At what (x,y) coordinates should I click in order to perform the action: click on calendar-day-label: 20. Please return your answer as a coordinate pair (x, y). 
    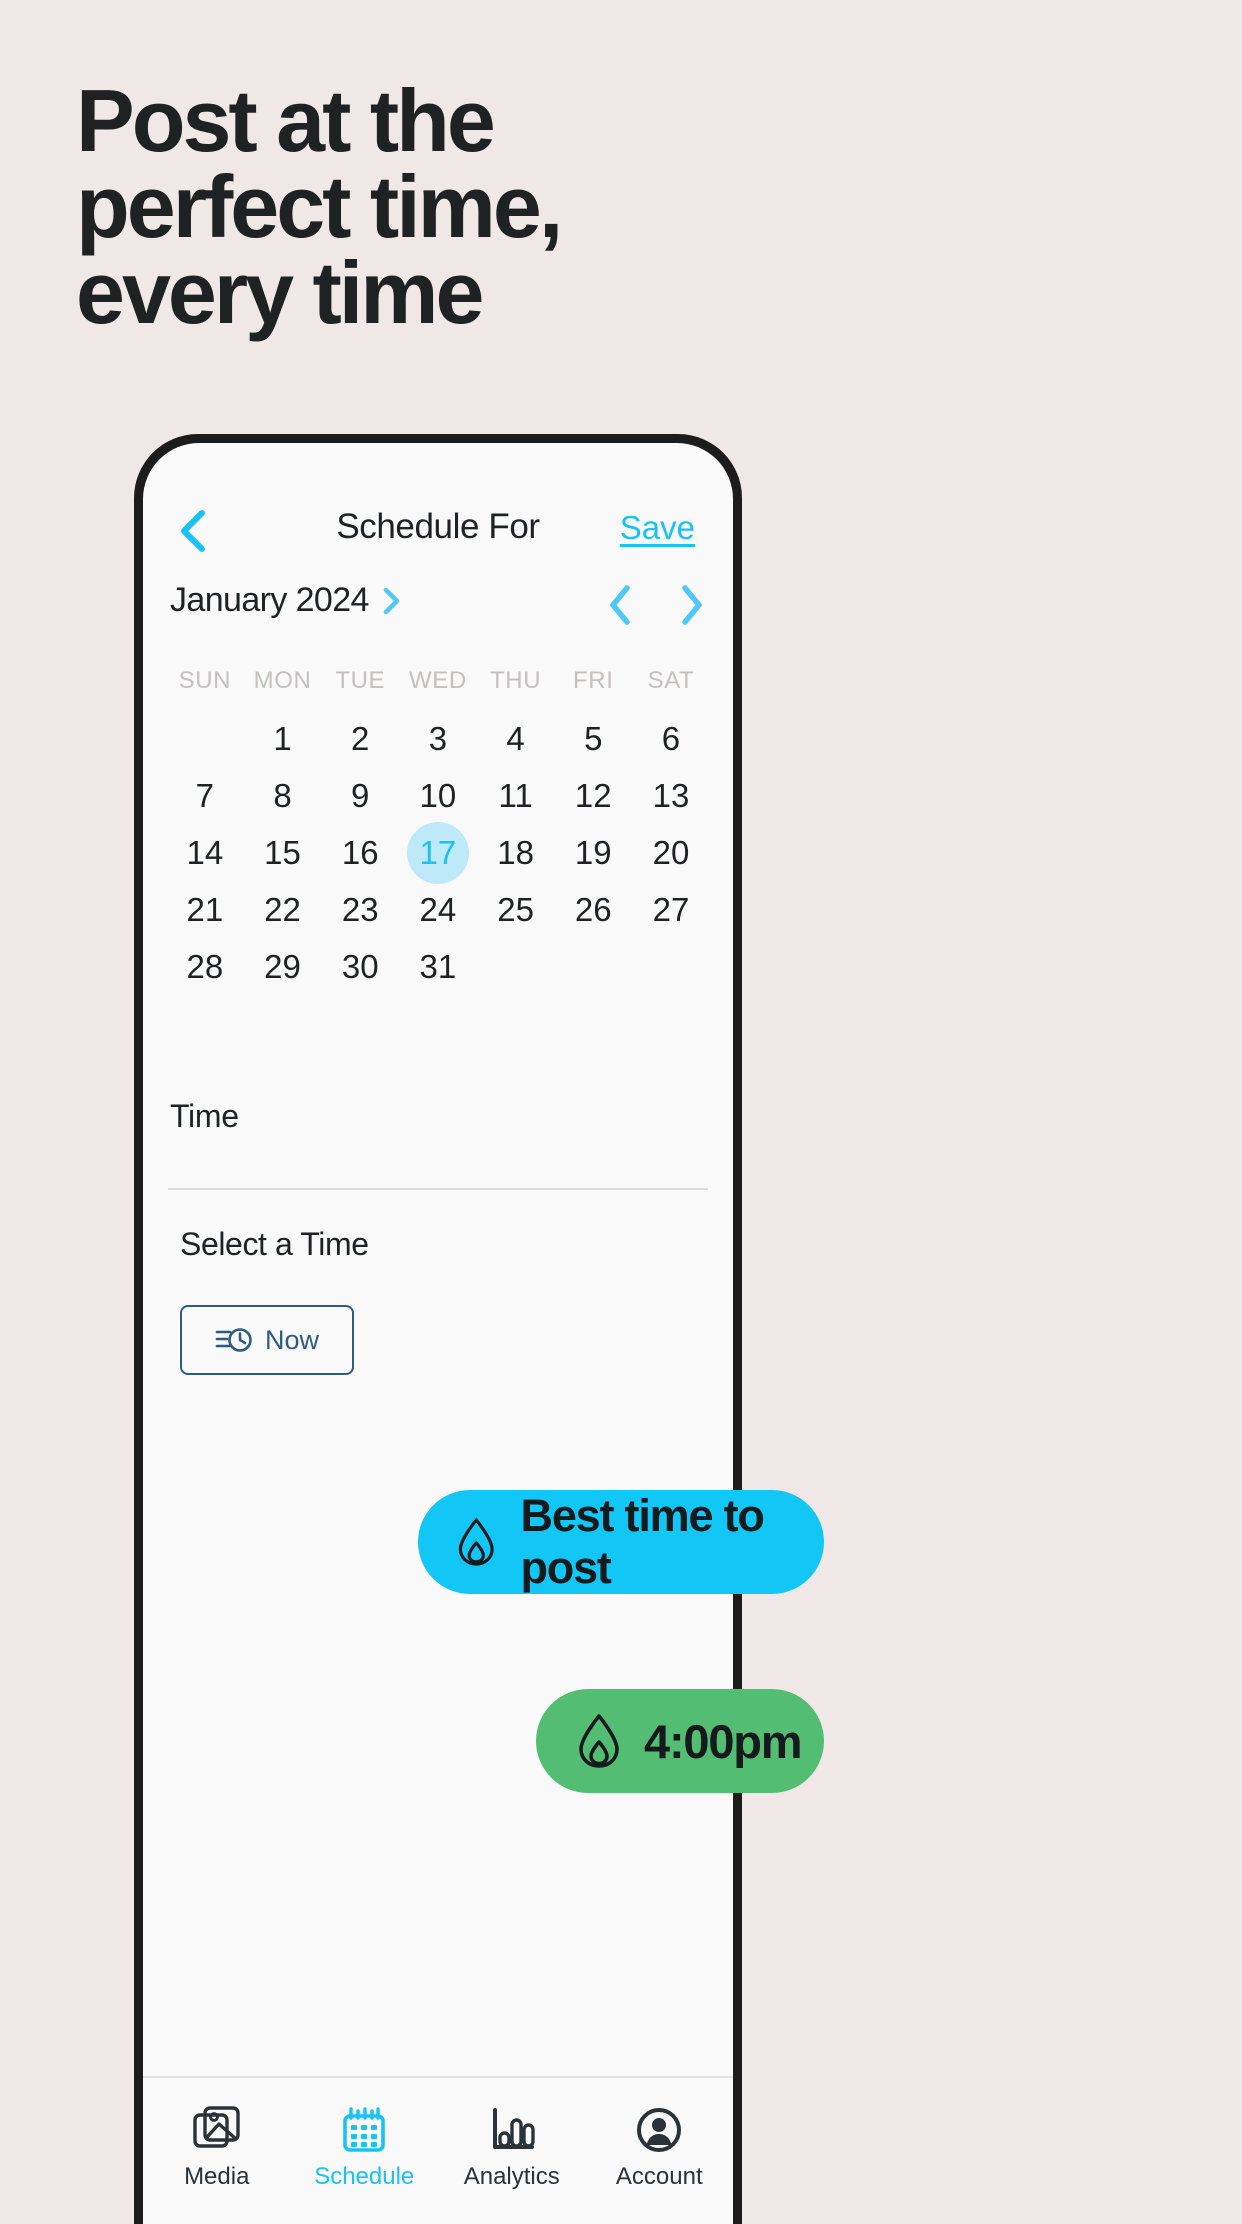
    Looking at the image, I should click on (671, 852).